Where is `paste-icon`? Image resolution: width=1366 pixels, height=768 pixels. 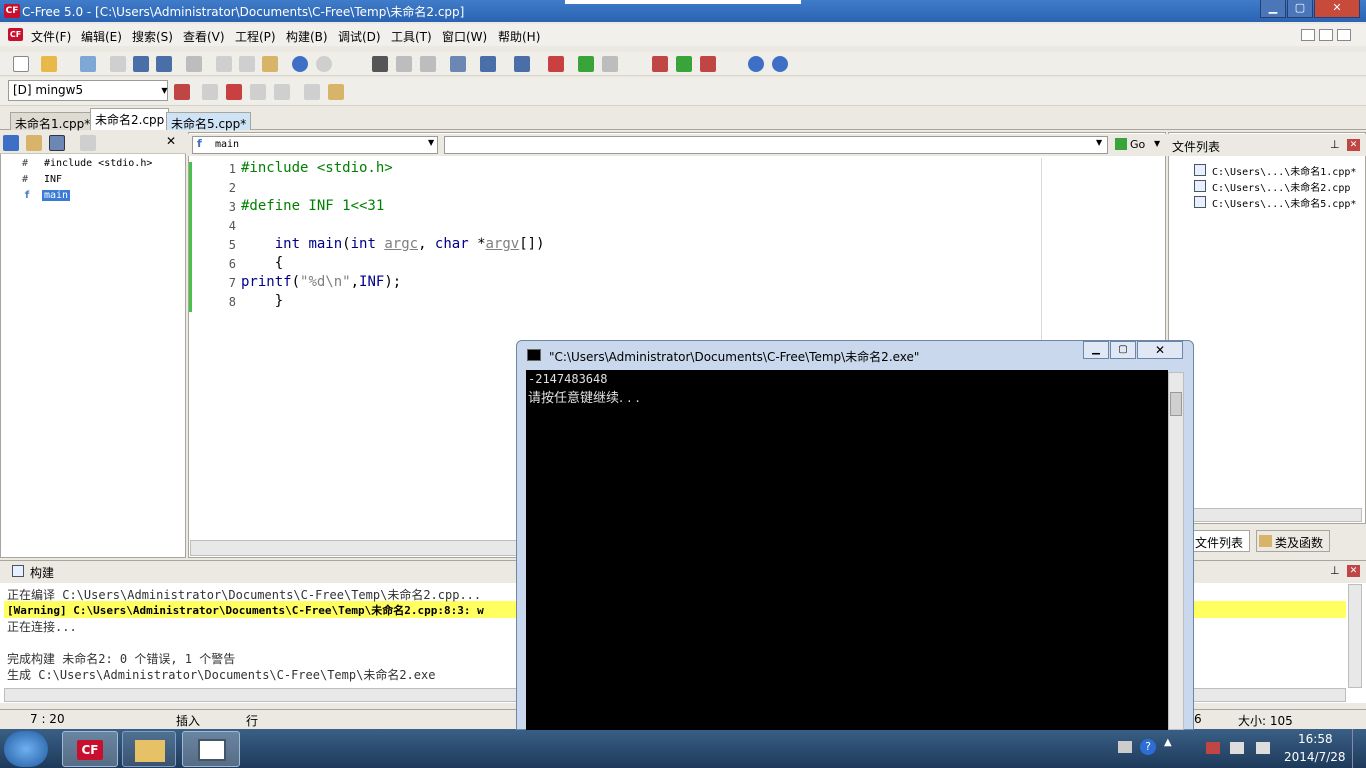
paste-icon is located at coordinates (270, 64).